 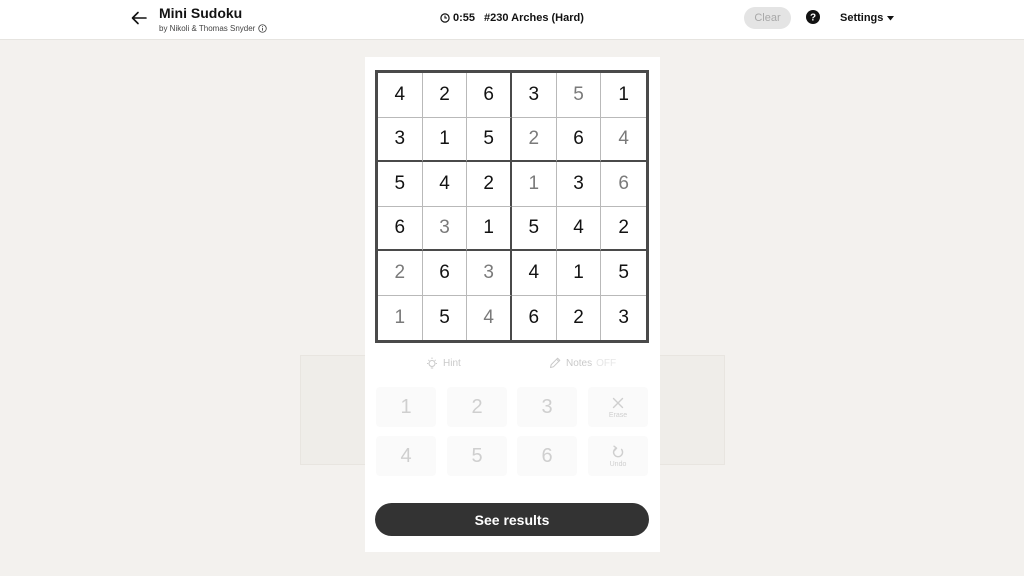 I want to click on help-icon: ?, so click(x=813, y=17).